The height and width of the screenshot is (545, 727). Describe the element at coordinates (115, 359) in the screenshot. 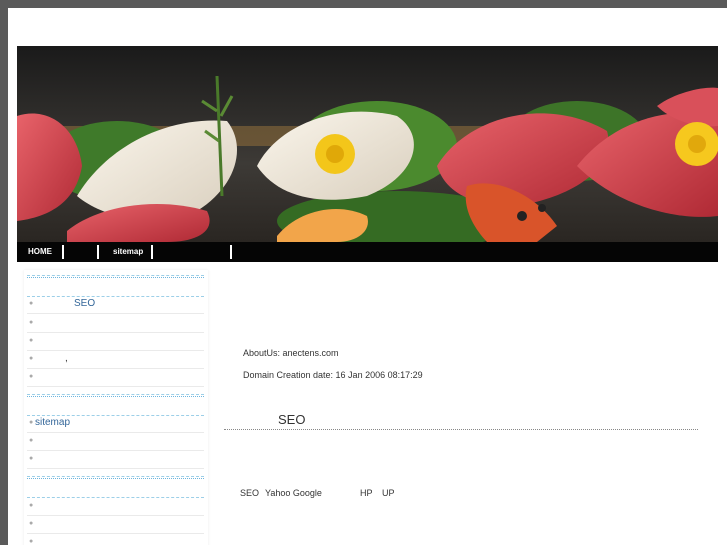

I see `sidebar-item: ●,` at that location.